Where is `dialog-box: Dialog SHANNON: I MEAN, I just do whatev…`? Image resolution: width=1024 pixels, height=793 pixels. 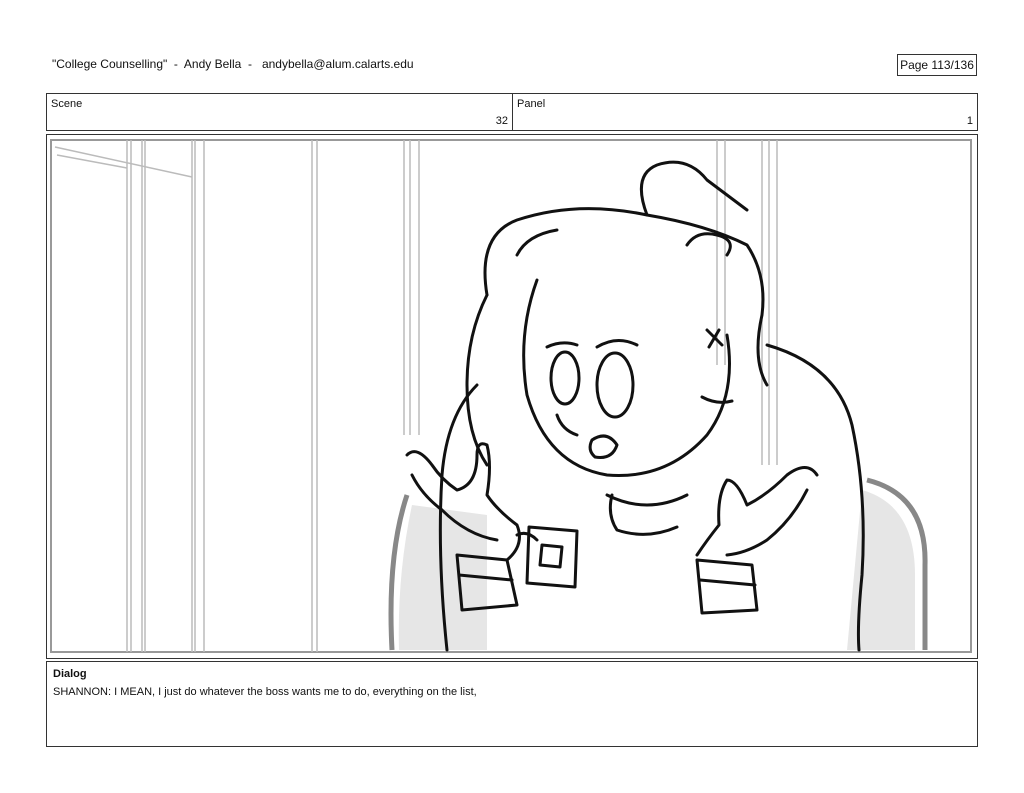
dialog-box: Dialog SHANNON: I MEAN, I just do whatev… is located at coordinates (512, 704).